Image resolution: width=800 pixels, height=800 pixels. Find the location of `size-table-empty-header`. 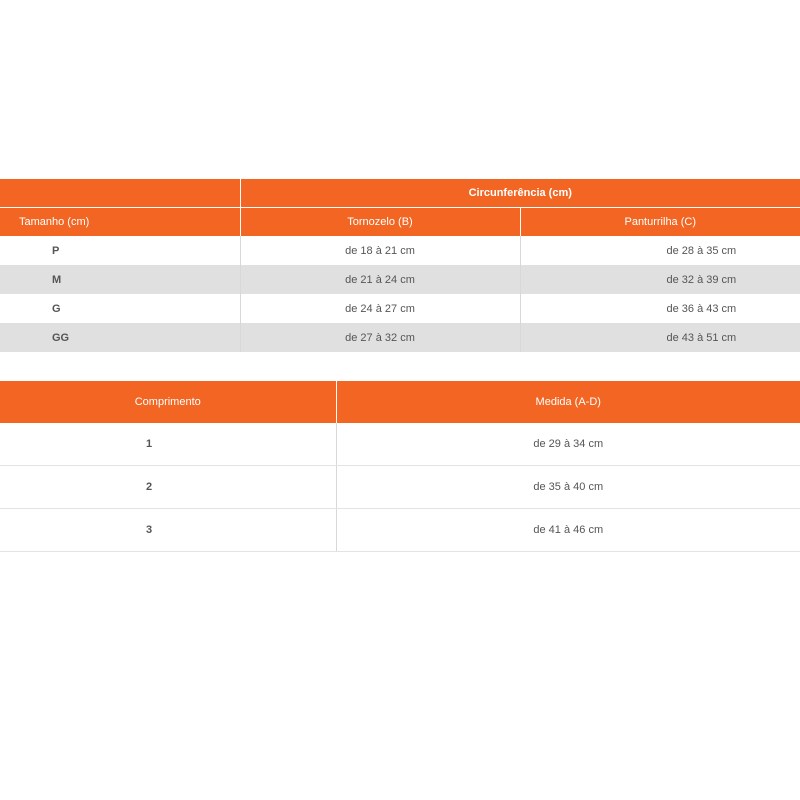

size-table-empty-header is located at coordinates (120, 193).